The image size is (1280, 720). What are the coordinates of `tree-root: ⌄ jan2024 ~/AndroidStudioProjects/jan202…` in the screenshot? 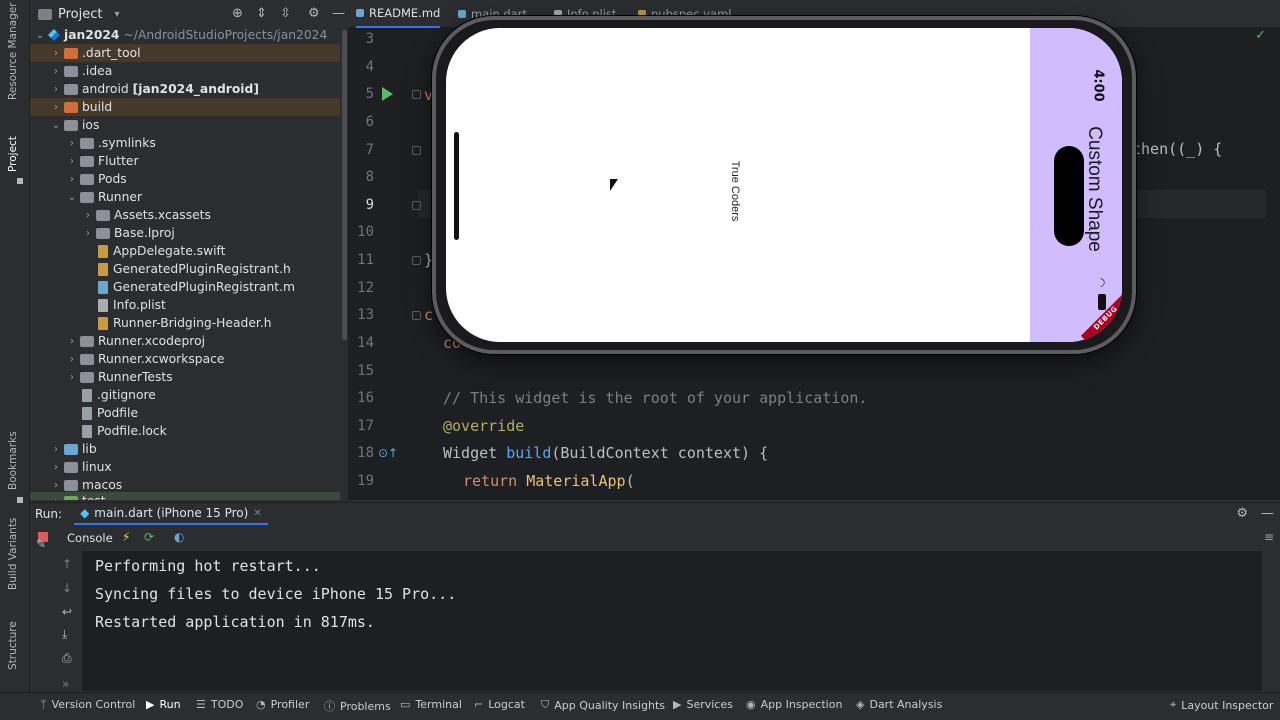 It's located at (185, 35).